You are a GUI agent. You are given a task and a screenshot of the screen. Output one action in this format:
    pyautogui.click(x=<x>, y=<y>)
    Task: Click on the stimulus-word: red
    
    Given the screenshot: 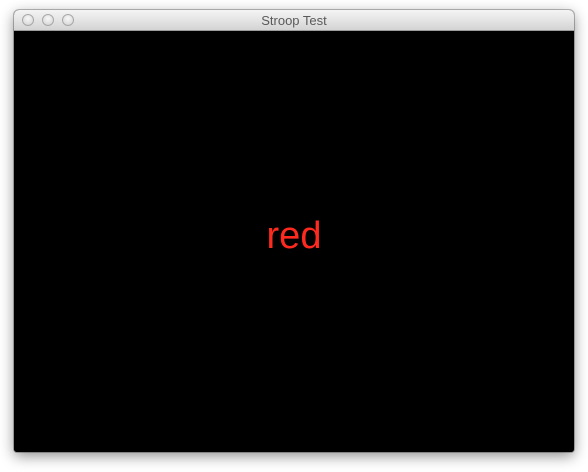 What is the action you would take?
    pyautogui.click(x=294, y=236)
    